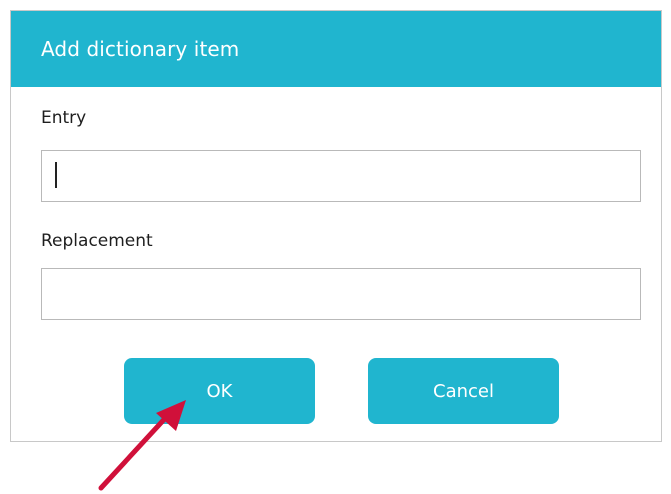 The image size is (671, 494). What do you see at coordinates (97, 241) in the screenshot?
I see `replacement-label: Replacement` at bounding box center [97, 241].